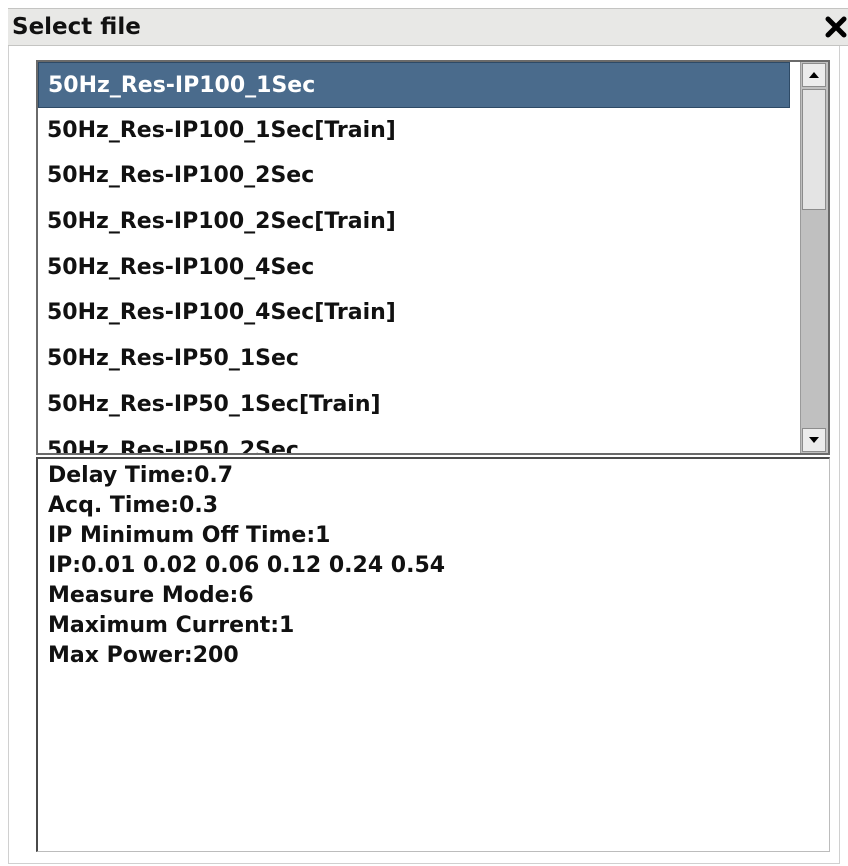 The image size is (848, 866). What do you see at coordinates (428, 27) in the screenshot?
I see `title-bar: Select file` at bounding box center [428, 27].